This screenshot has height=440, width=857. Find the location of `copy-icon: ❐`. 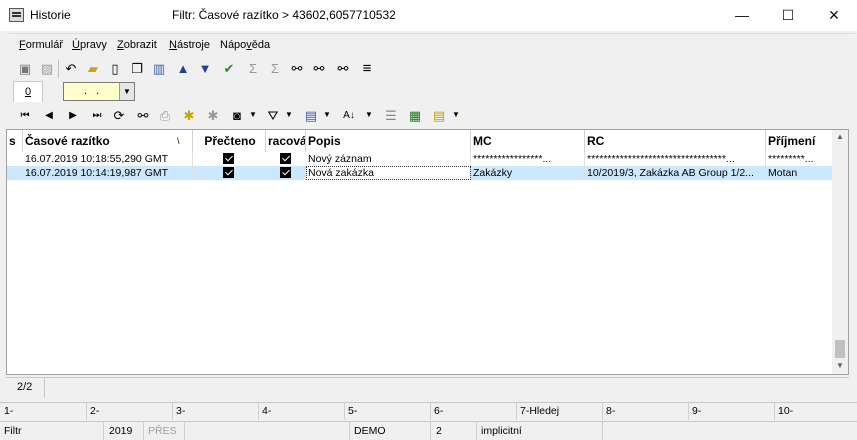

copy-icon: ❐ is located at coordinates (137, 69).